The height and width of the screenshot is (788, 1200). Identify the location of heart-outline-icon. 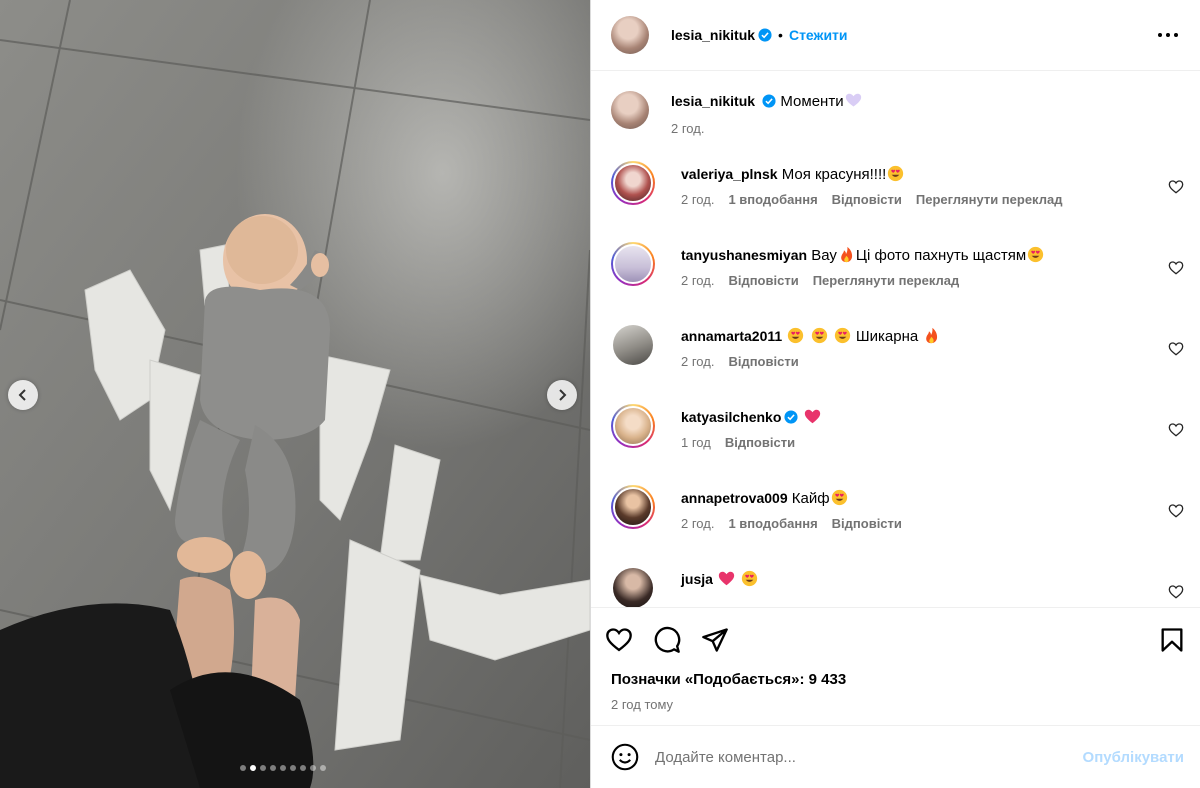
(619, 639).